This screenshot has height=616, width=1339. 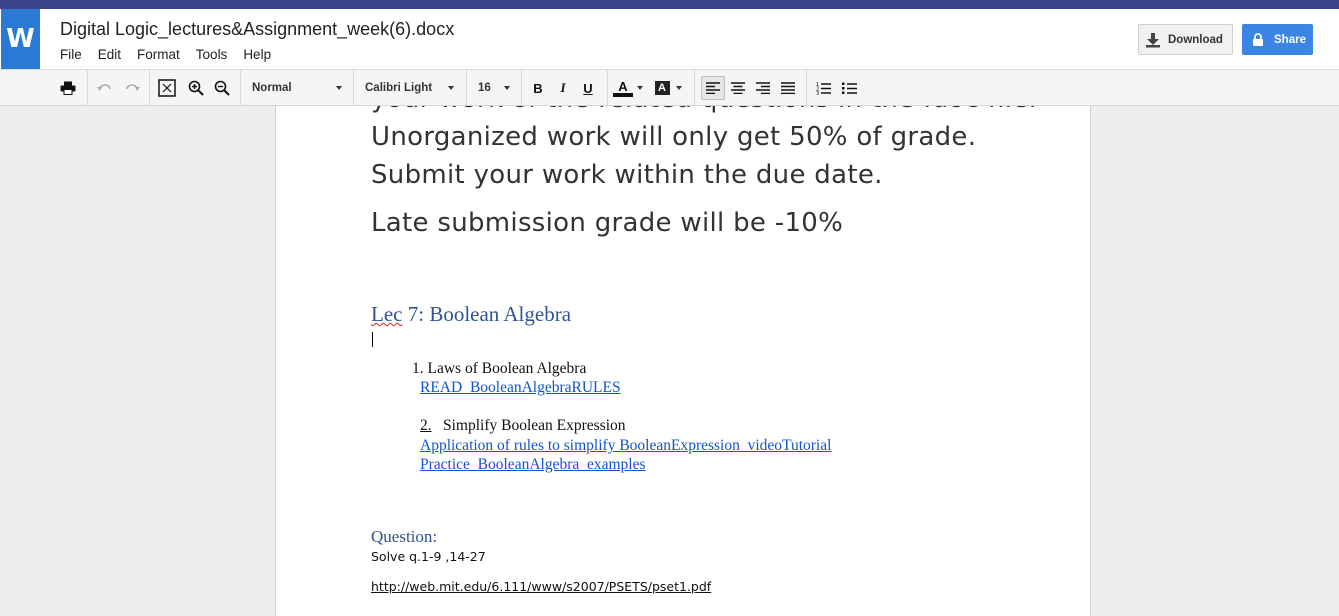 I want to click on menu-file: File, so click(x=71, y=54).